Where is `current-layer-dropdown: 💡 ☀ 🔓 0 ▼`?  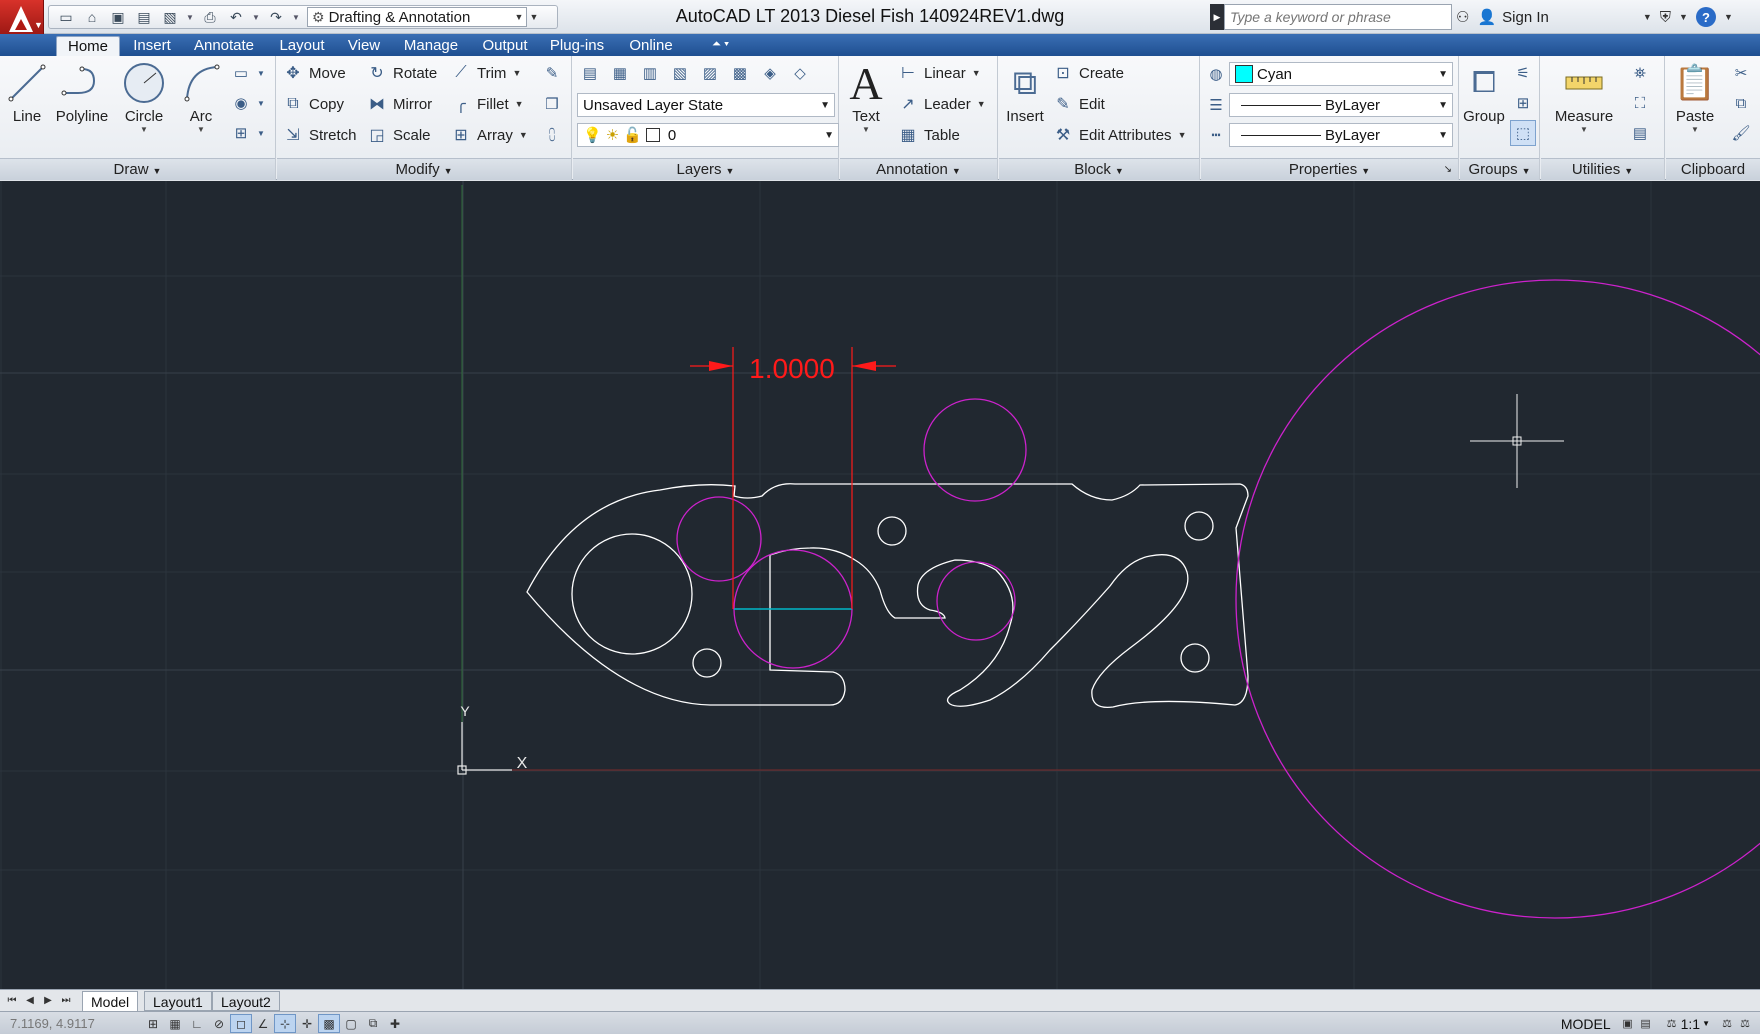
current-layer-dropdown: 💡 ☀ 🔓 0 ▼ is located at coordinates (708, 135).